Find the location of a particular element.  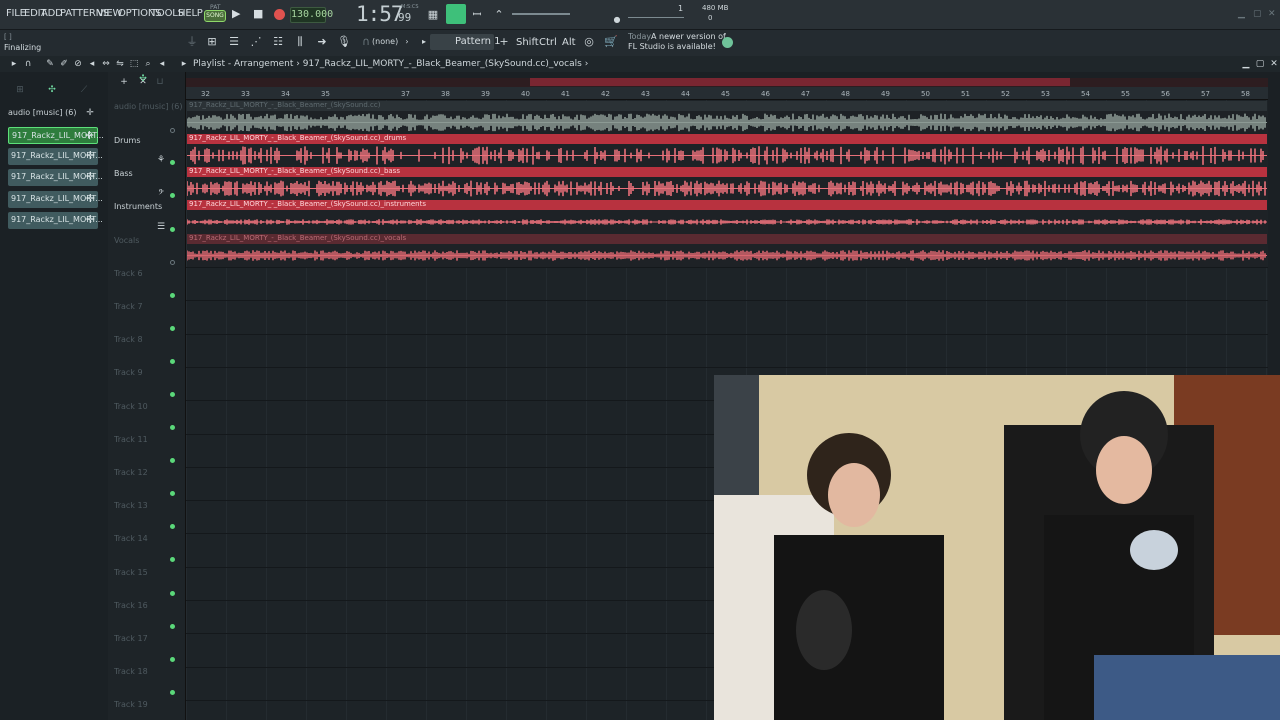

picker-audio-icon: ✣ is located at coordinates (52, 90).